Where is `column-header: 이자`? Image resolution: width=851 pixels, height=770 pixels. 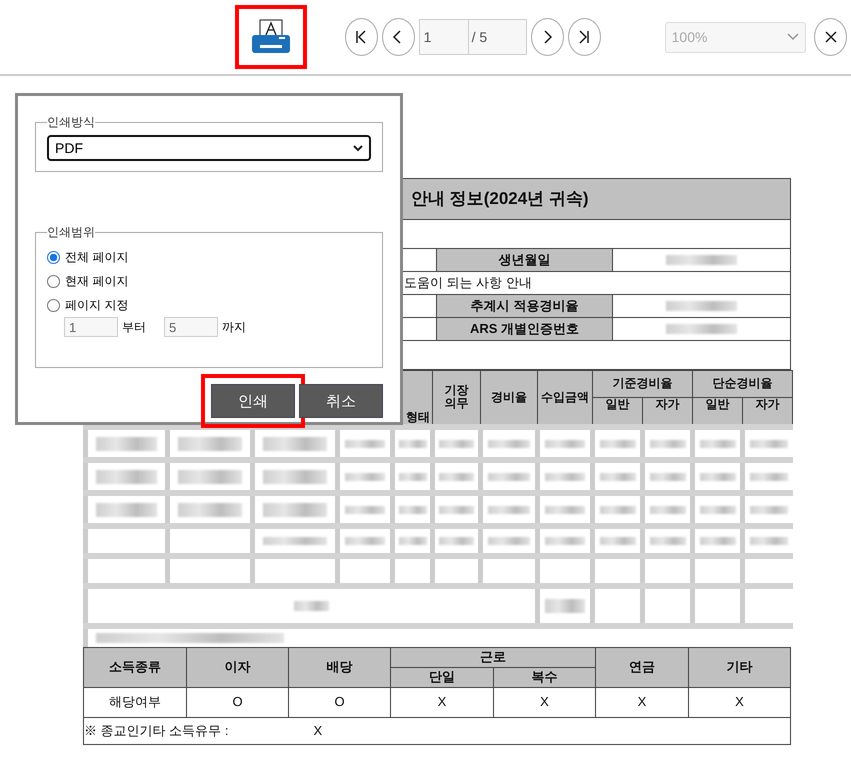
column-header: 이자 is located at coordinates (237, 668).